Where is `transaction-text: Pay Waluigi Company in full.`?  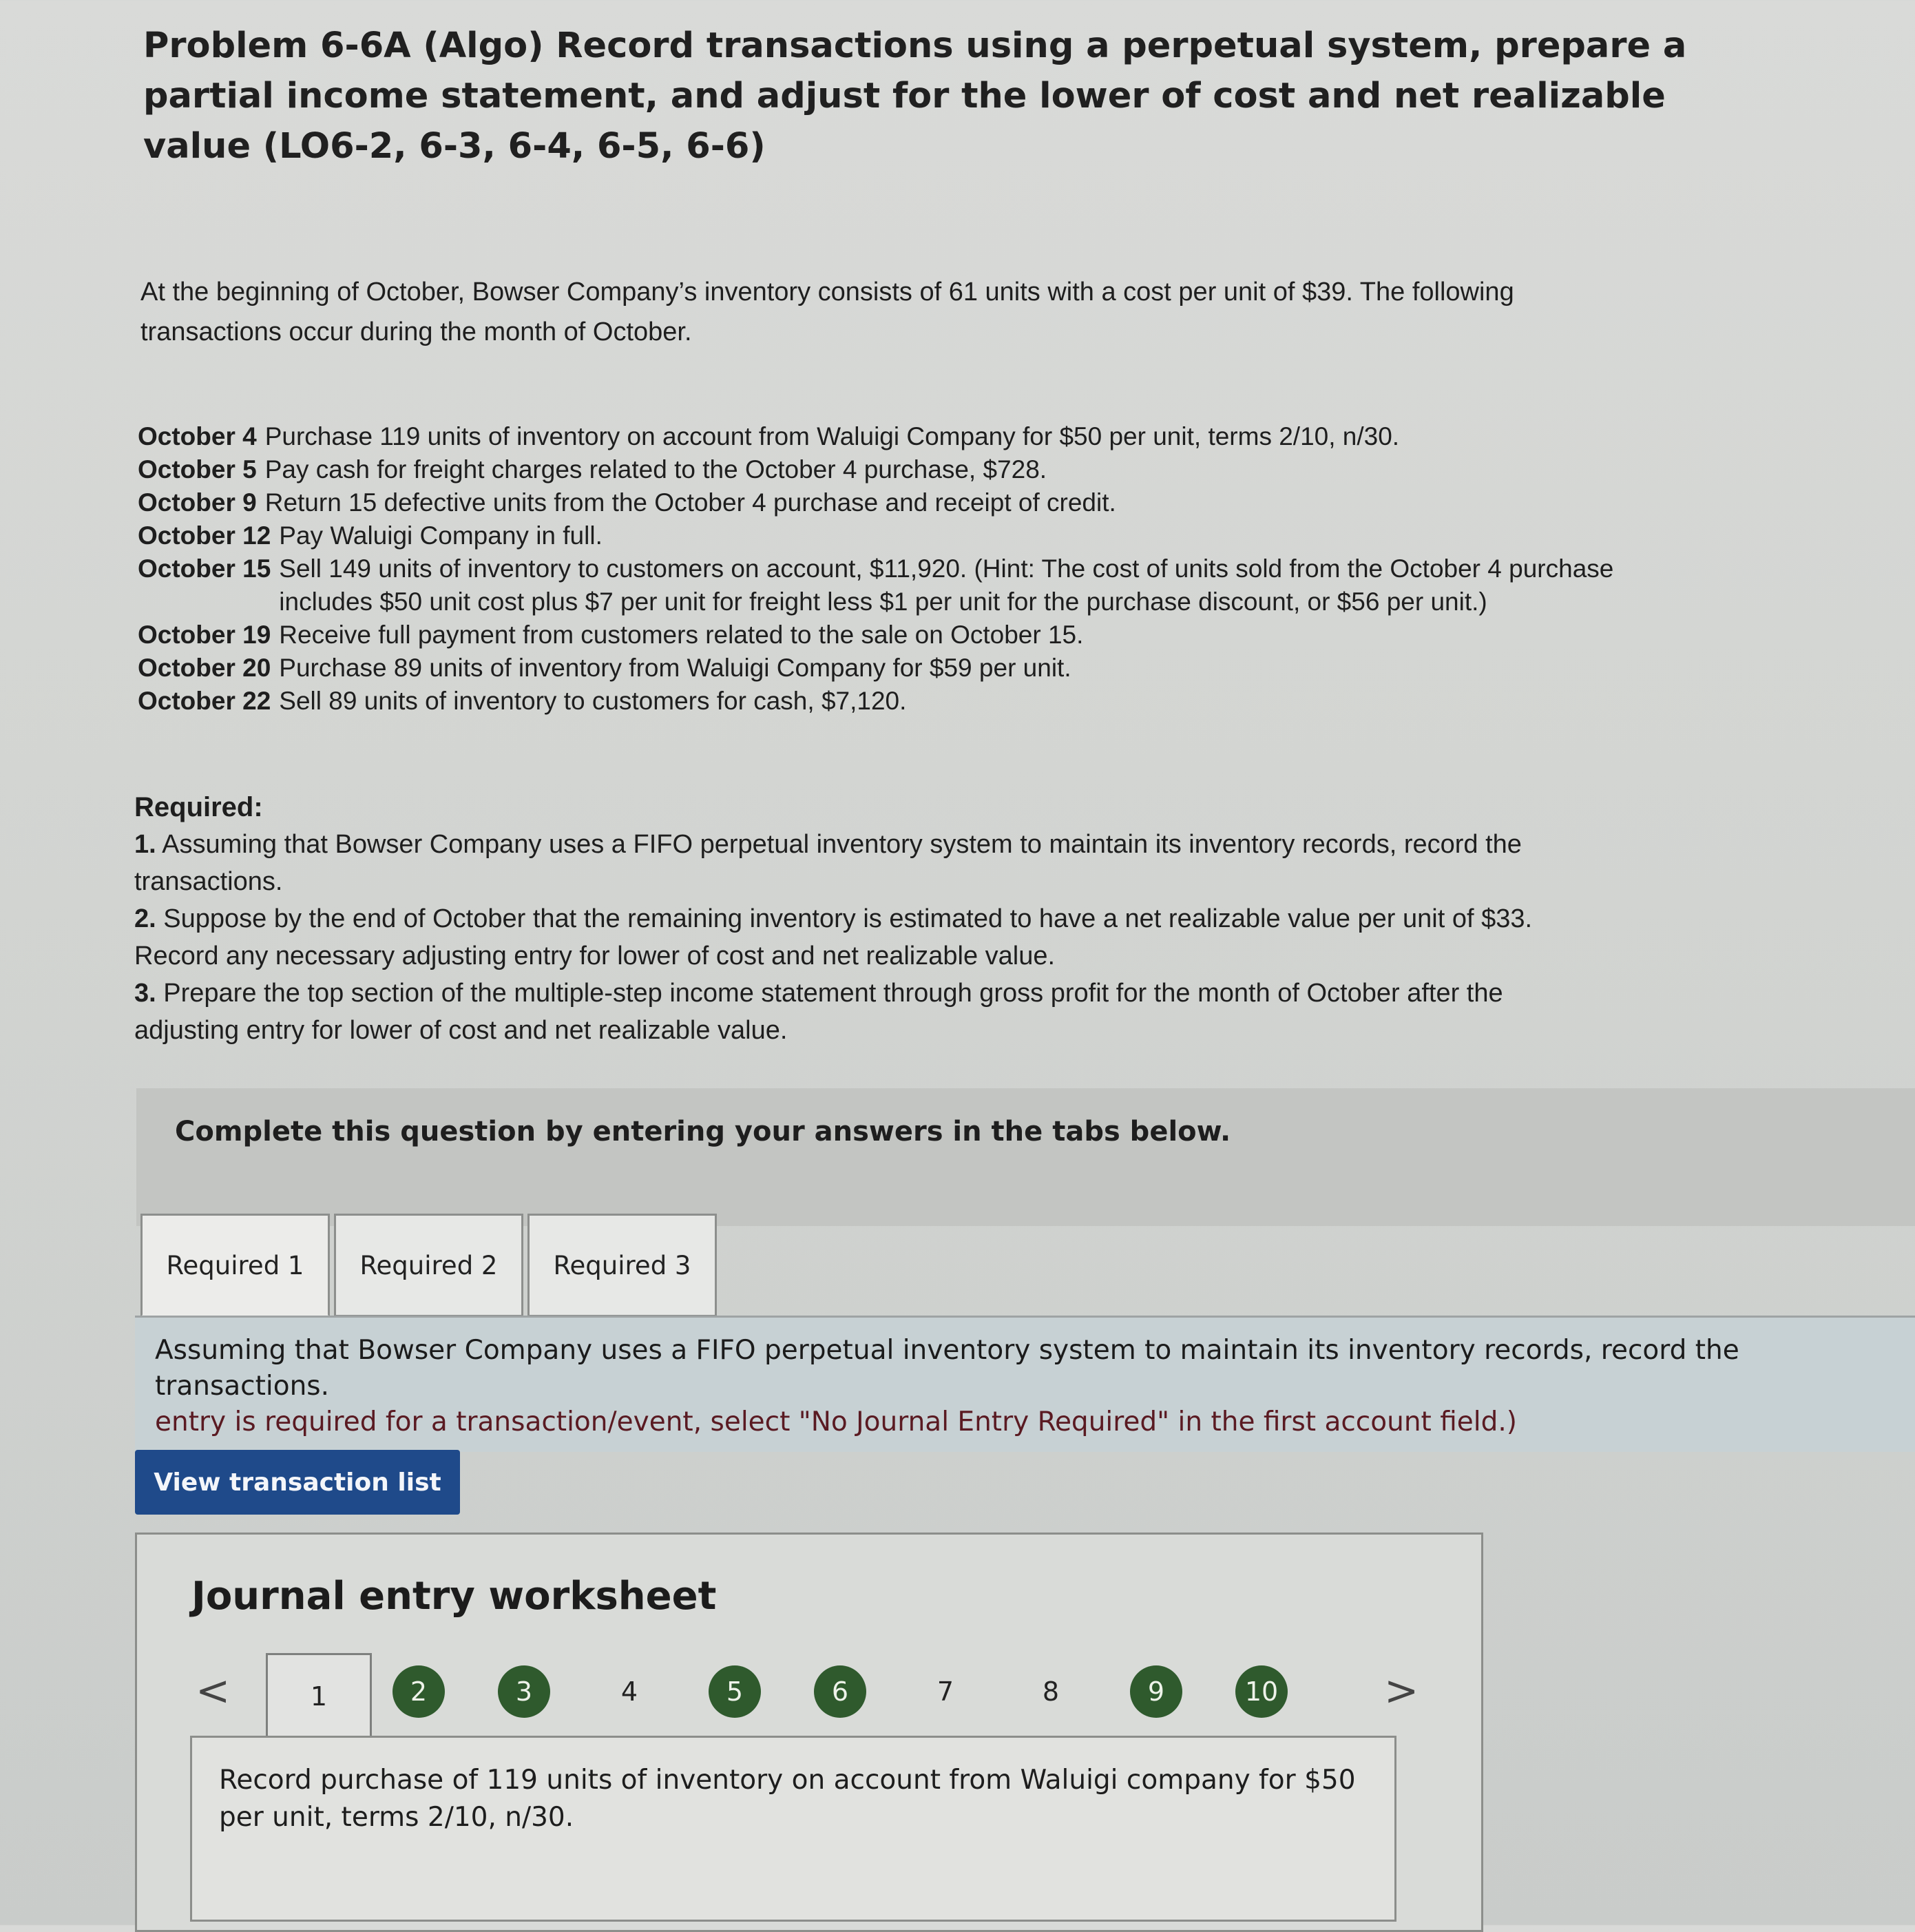
transaction-text: Pay Waluigi Company in full. is located at coordinates (441, 535).